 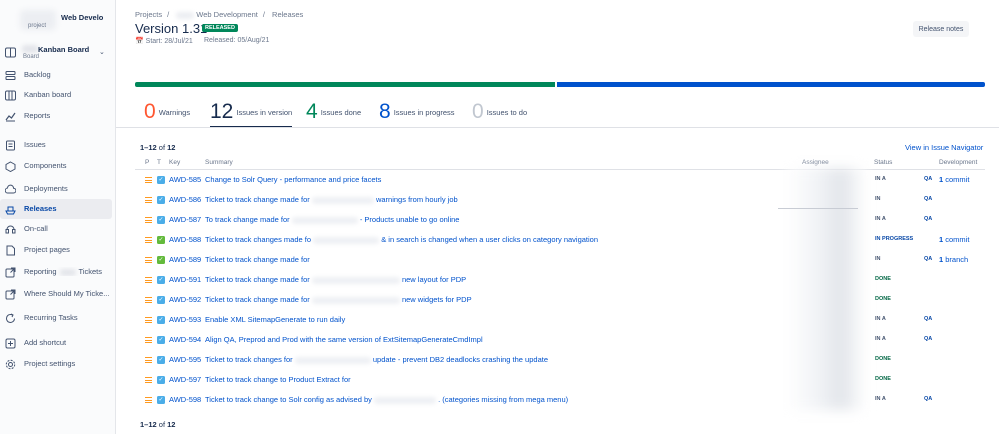 I want to click on issue-count: 1–12 of 12, so click(x=158, y=147).